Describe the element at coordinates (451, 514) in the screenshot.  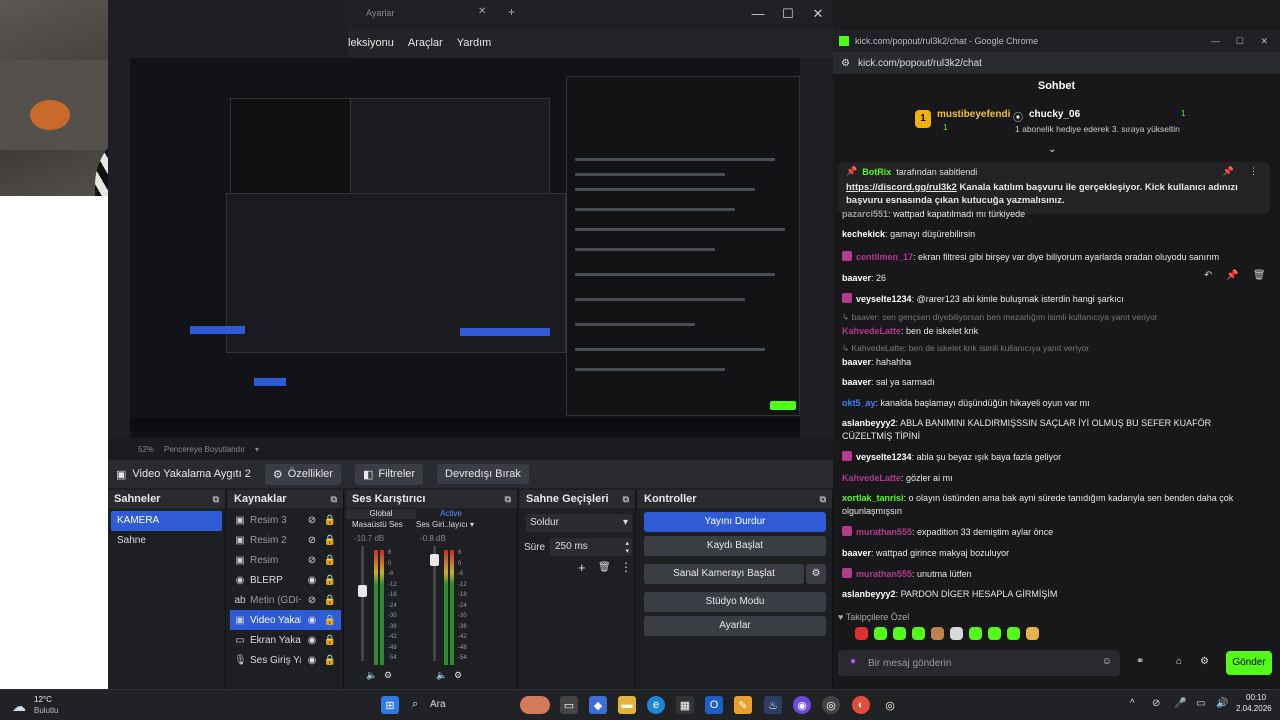
I see `mixer-tab-active: Active` at that location.